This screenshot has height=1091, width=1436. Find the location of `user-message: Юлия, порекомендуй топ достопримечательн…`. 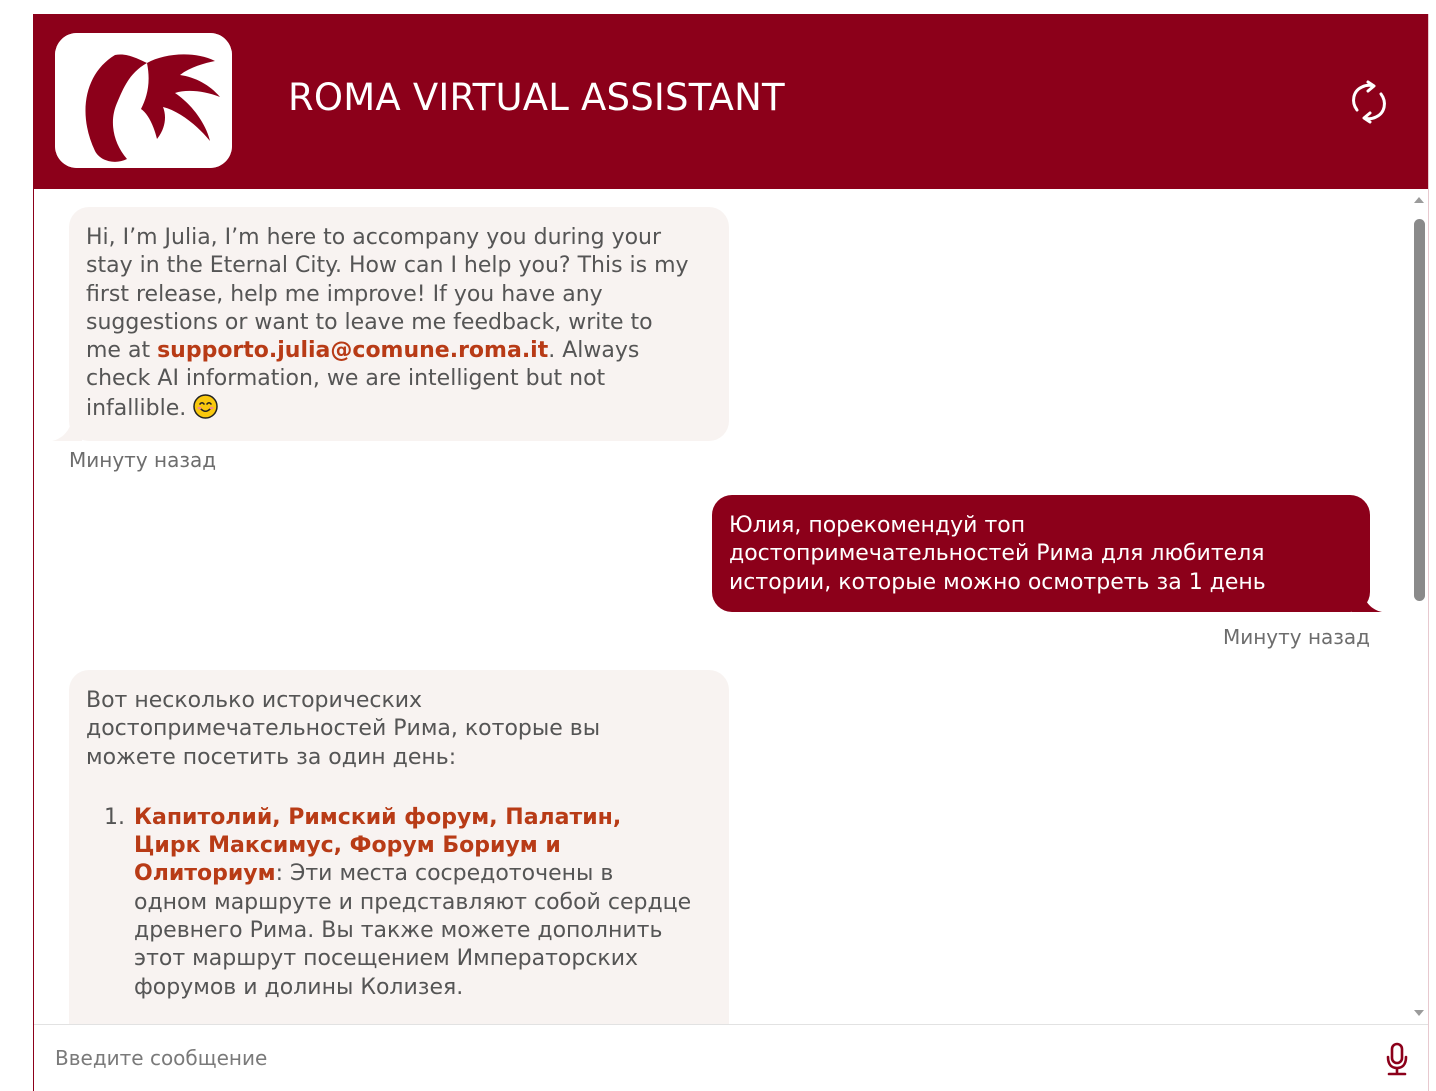

user-message: Юлия, порекомендуй топ достопримечательн… is located at coordinates (1047, 553).